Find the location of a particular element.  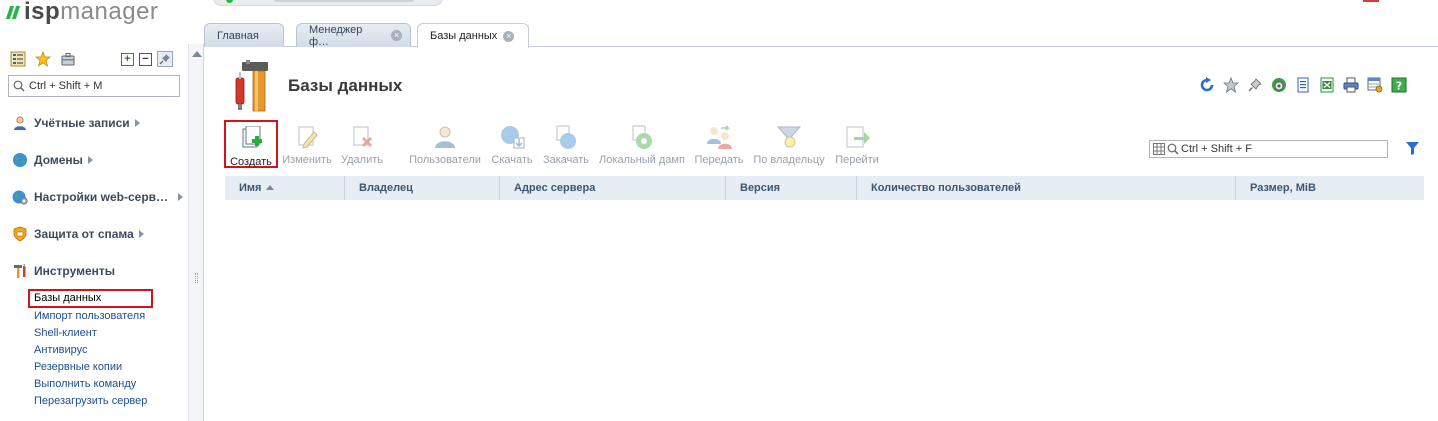

download-button: Скачать is located at coordinates (512, 144).